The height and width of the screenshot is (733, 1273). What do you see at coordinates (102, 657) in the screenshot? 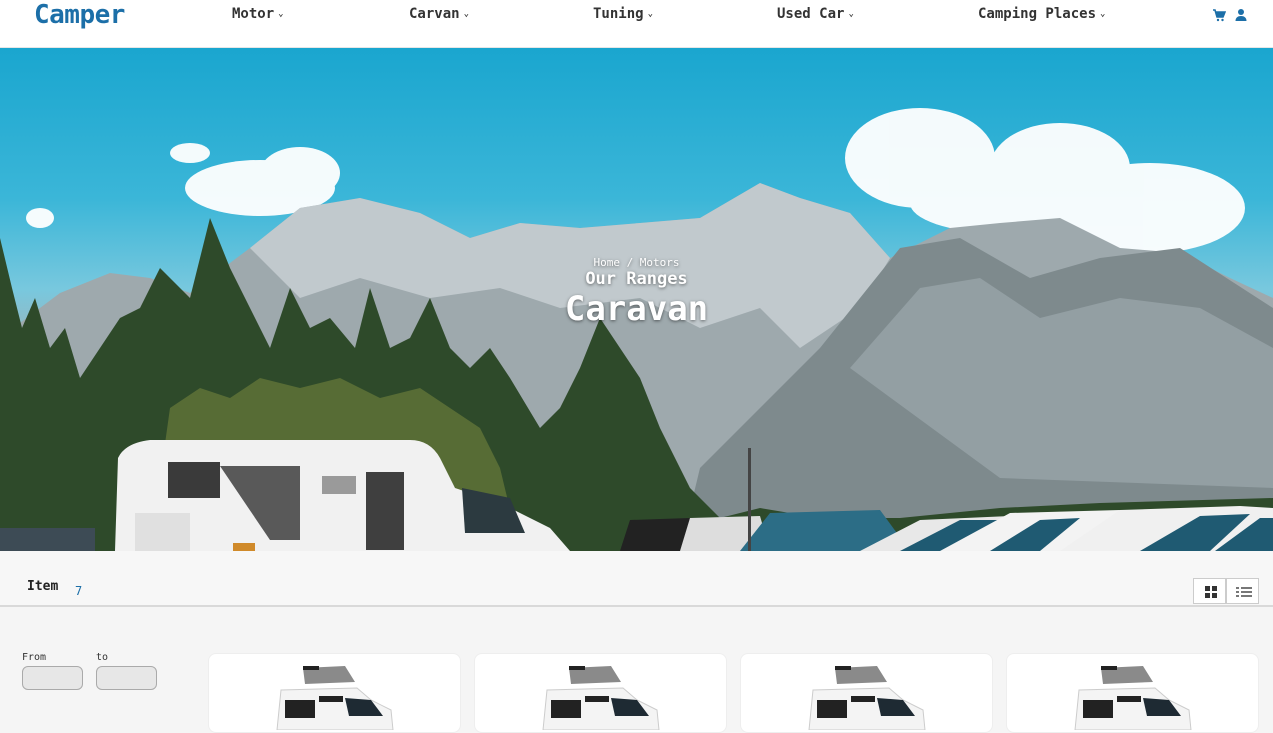
I see `price-to-label: to` at bounding box center [102, 657].